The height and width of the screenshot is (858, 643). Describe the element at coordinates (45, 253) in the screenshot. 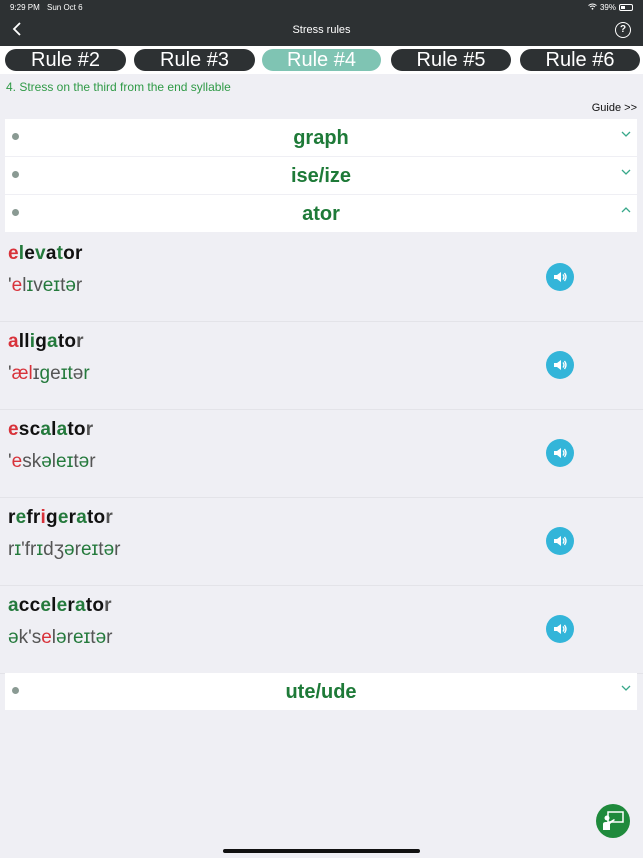

I see `word-text: elevator` at that location.